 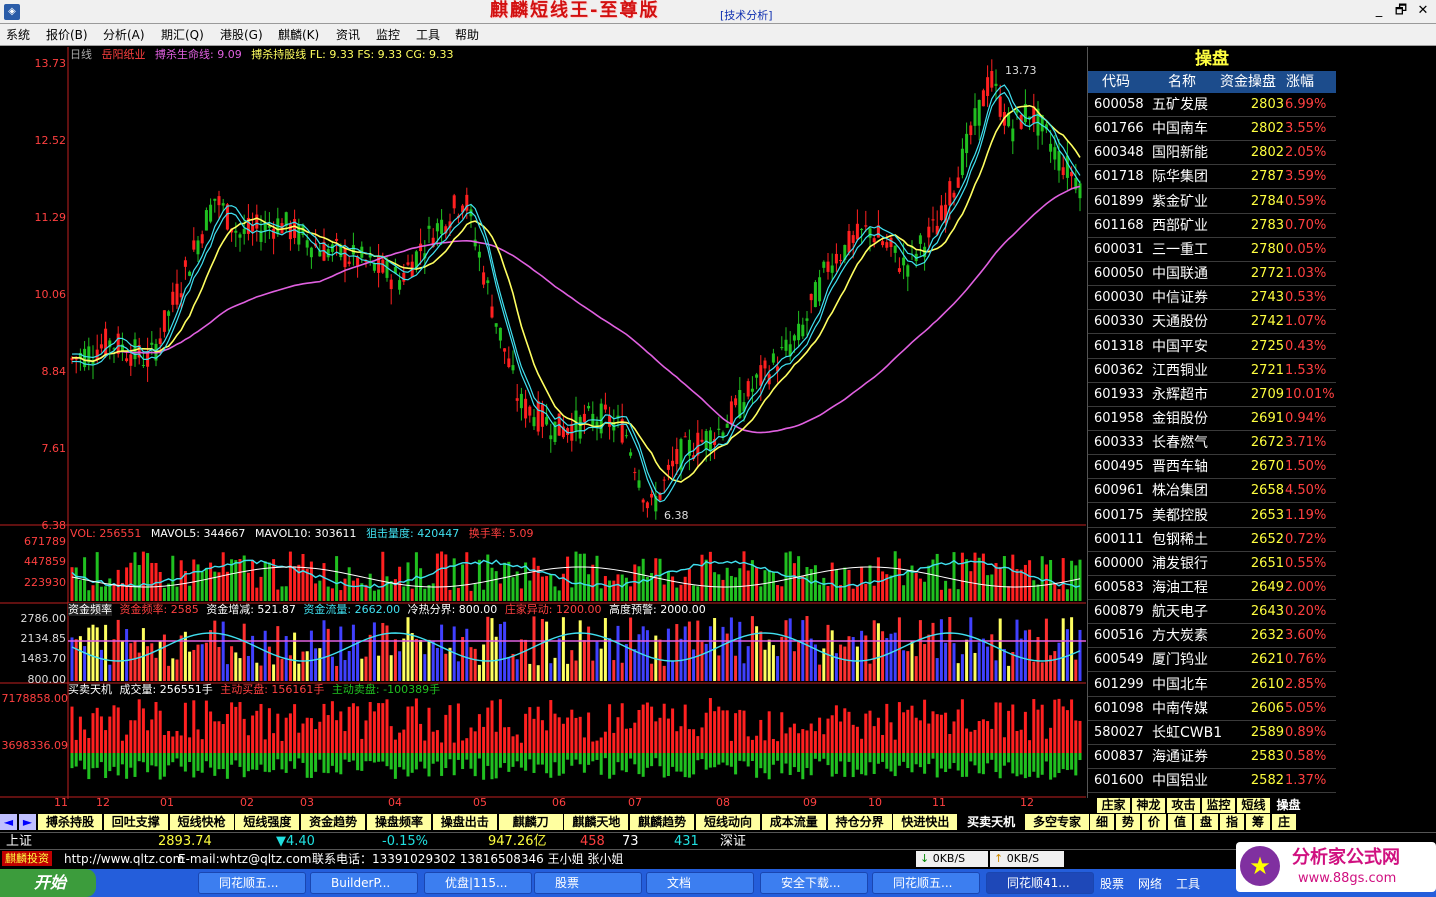 I want to click on indicator-tab: 操盘频率, so click(x=399, y=822).